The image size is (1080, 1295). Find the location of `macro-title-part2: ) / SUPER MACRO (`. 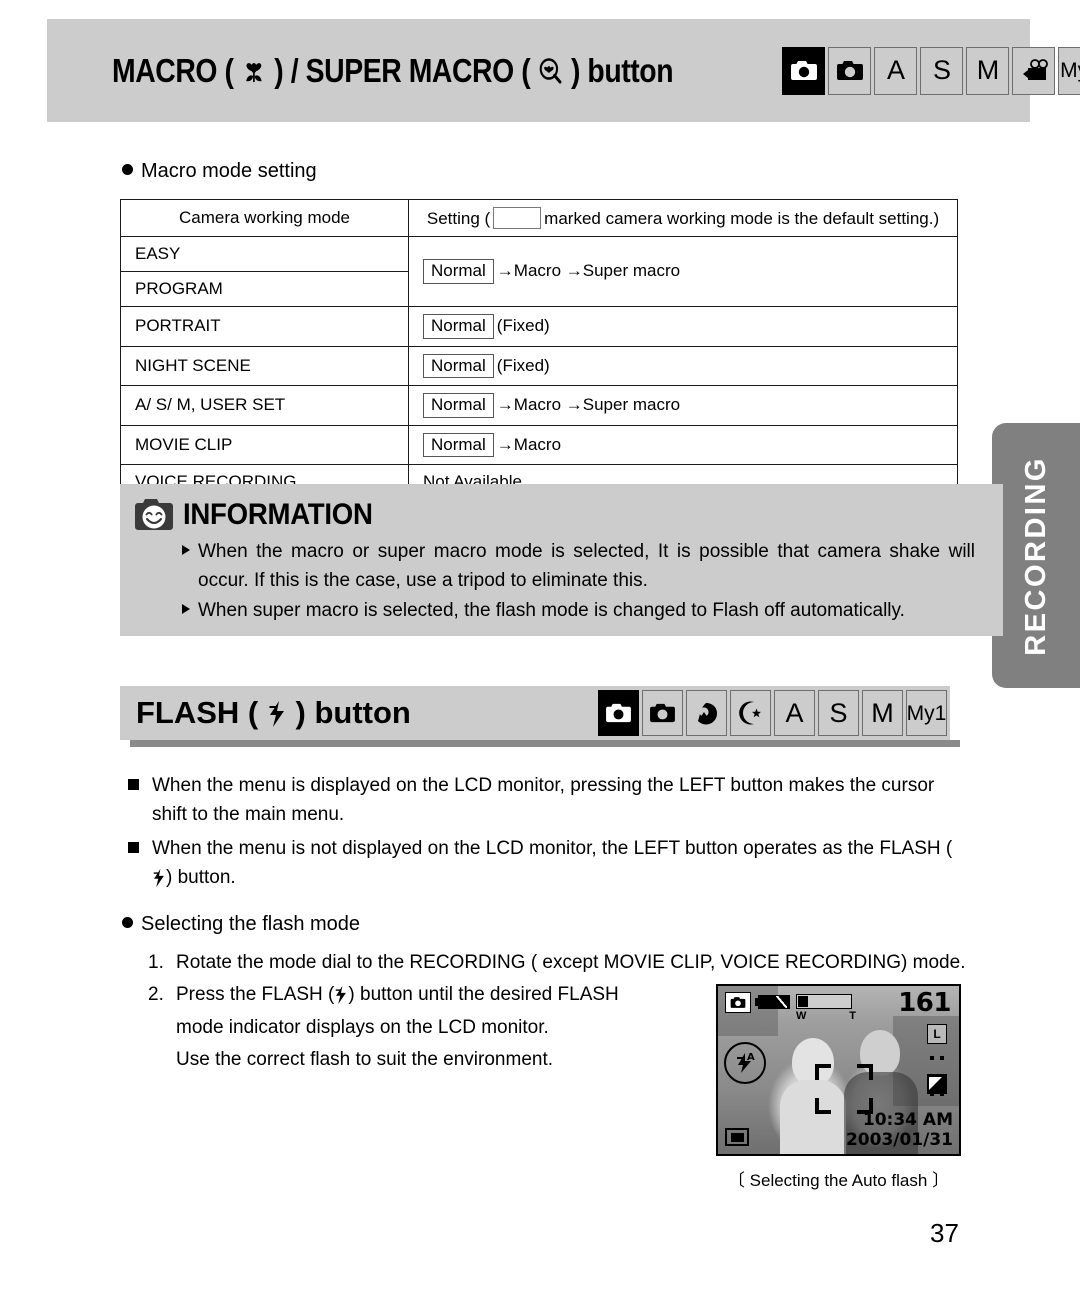

macro-title-part2: ) / SUPER MACRO ( is located at coordinates (402, 70).